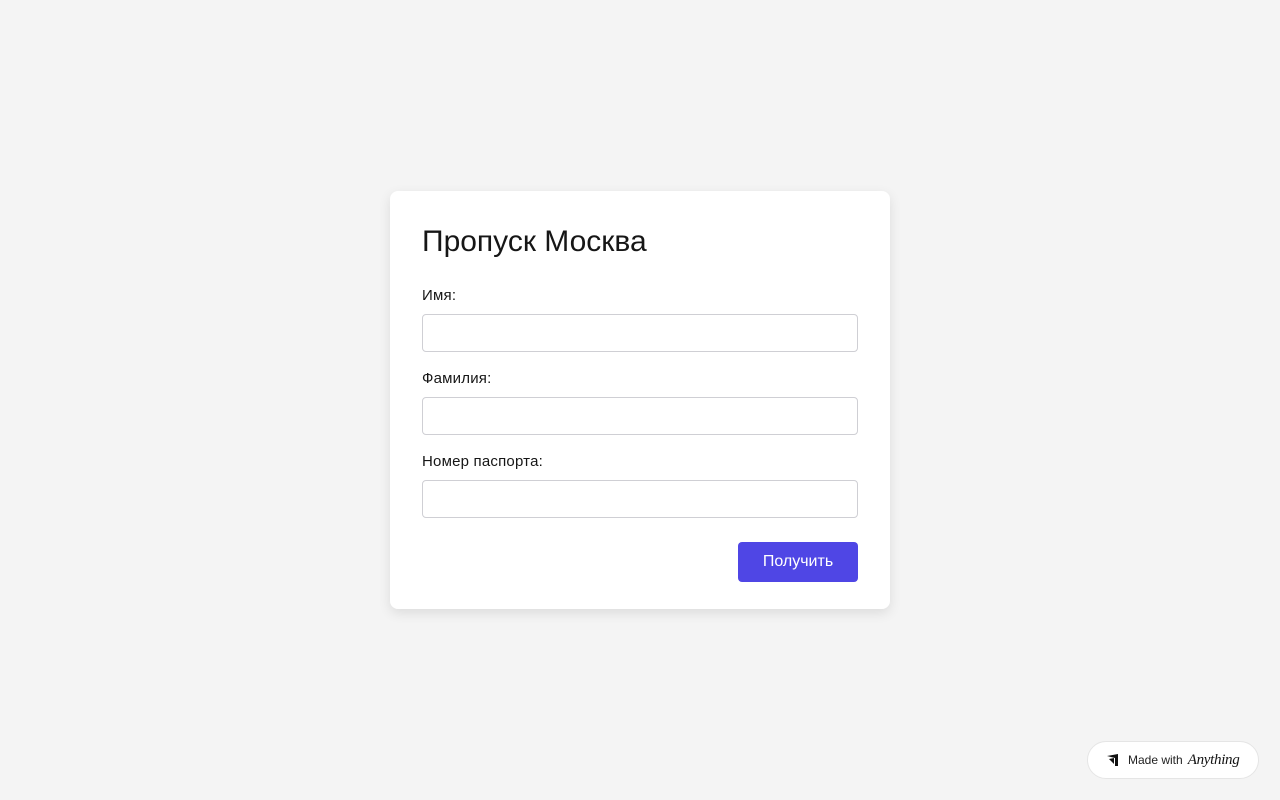  Describe the element at coordinates (457, 378) in the screenshot. I see `last-name-label: Фамилия:` at that location.